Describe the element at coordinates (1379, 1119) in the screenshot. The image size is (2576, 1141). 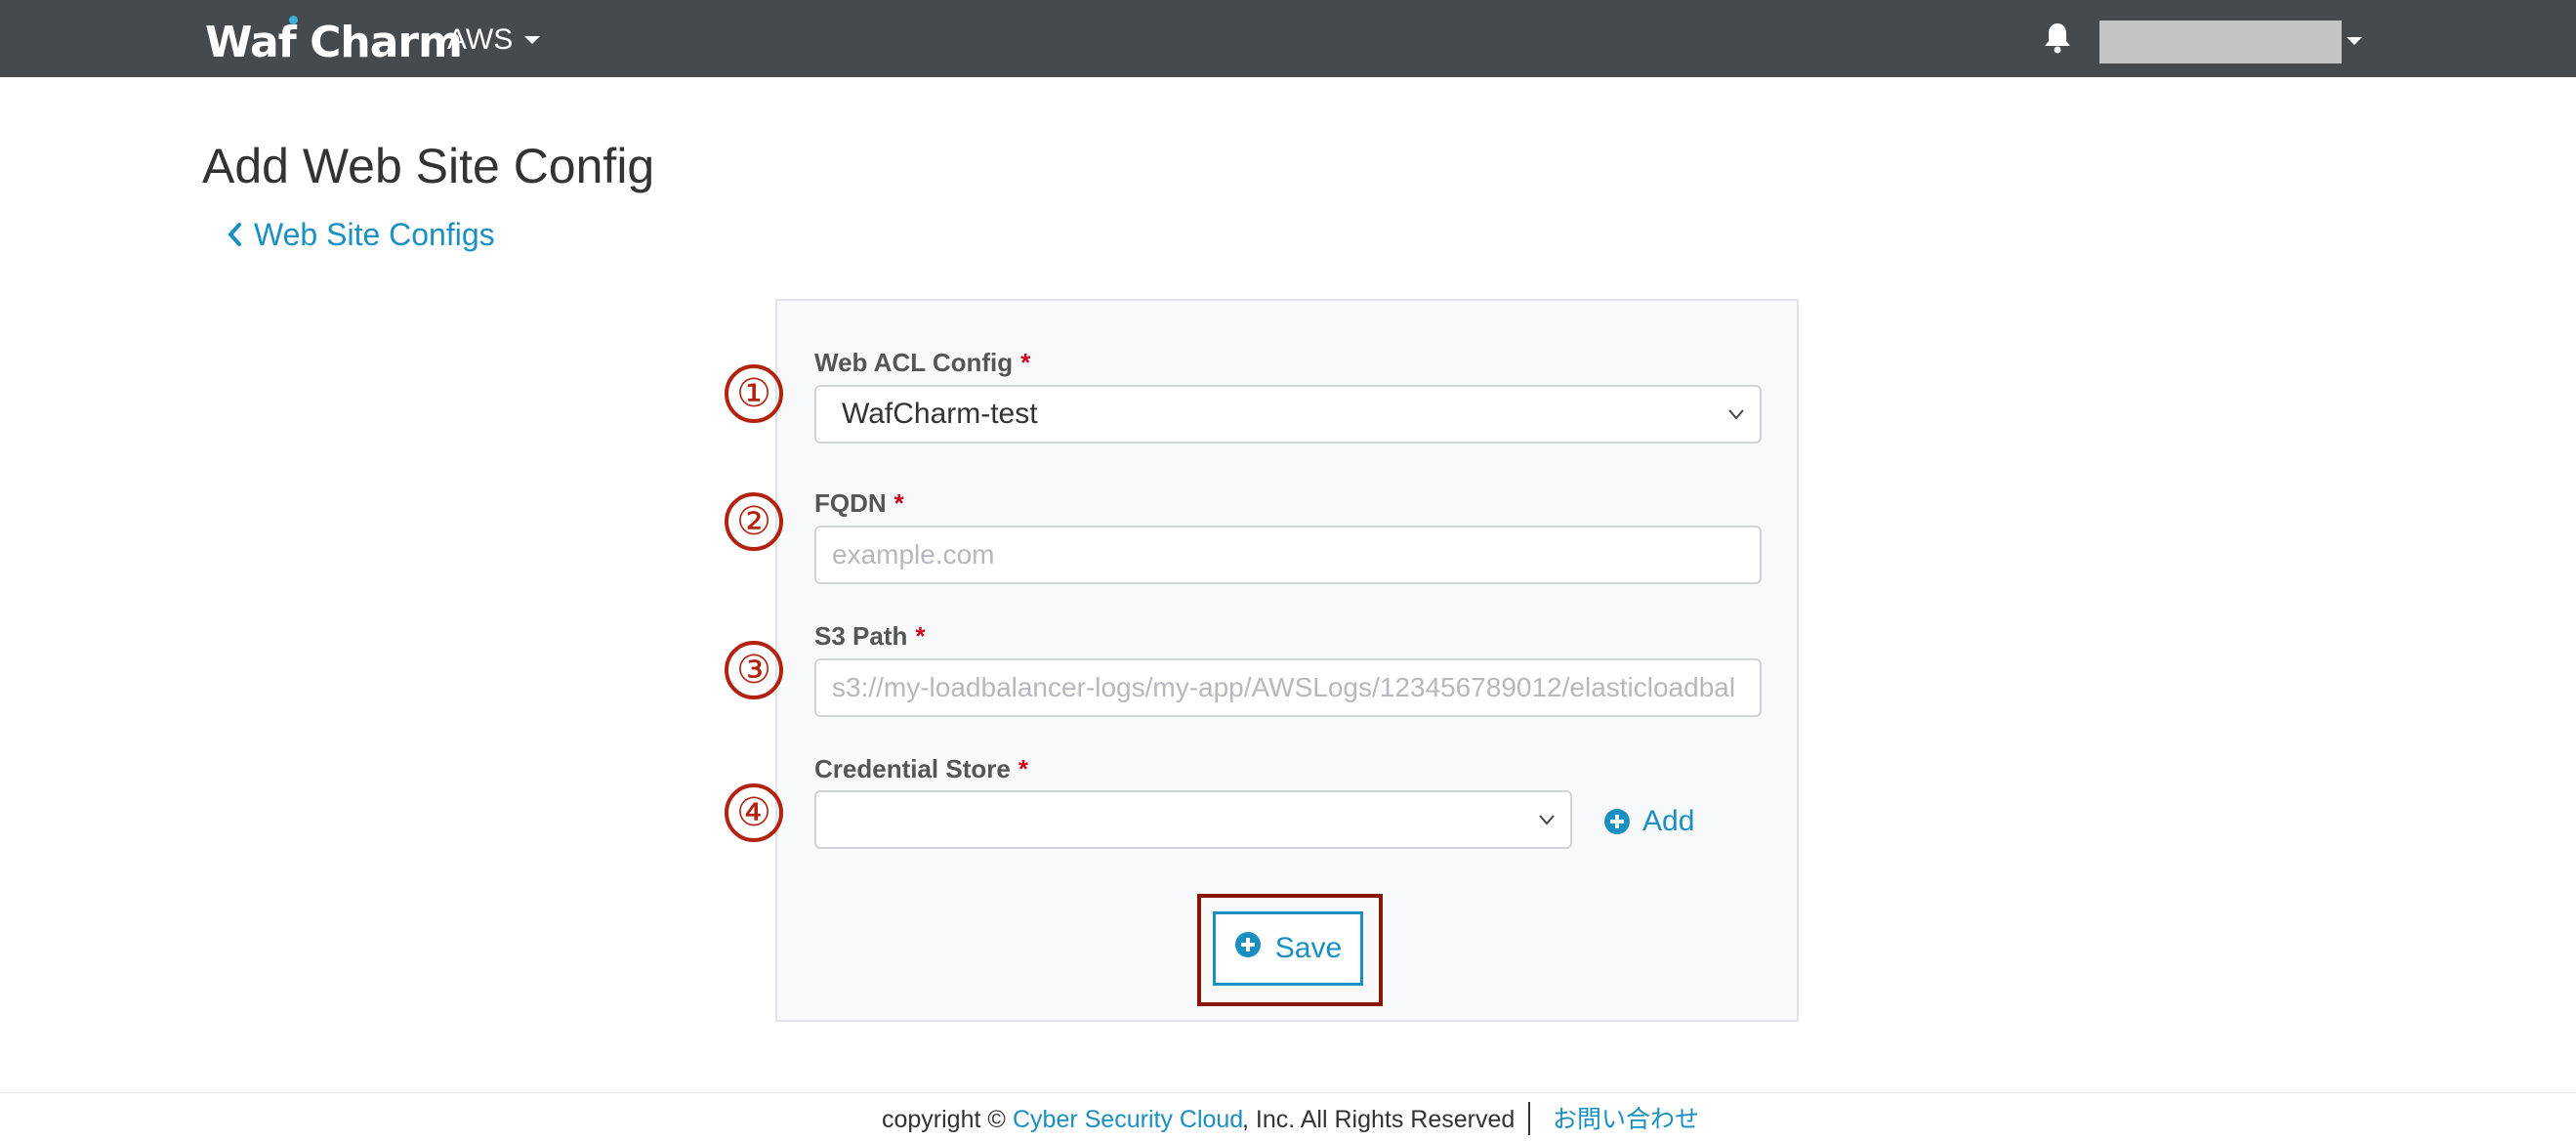
I see `copyright-suffix: , Inc. All Rights Reserved` at that location.